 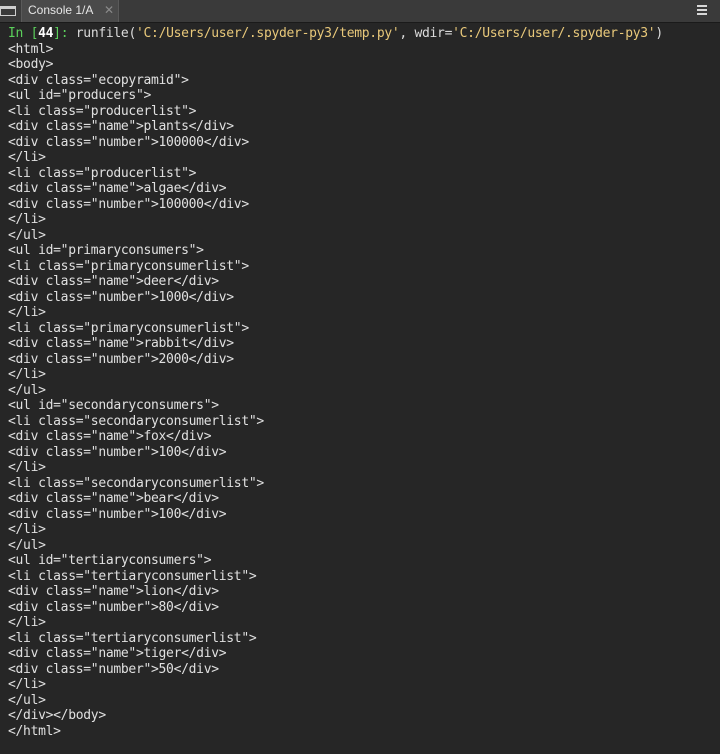 I want to click on output-line: <div class="number">1000</div>, so click(x=121, y=297).